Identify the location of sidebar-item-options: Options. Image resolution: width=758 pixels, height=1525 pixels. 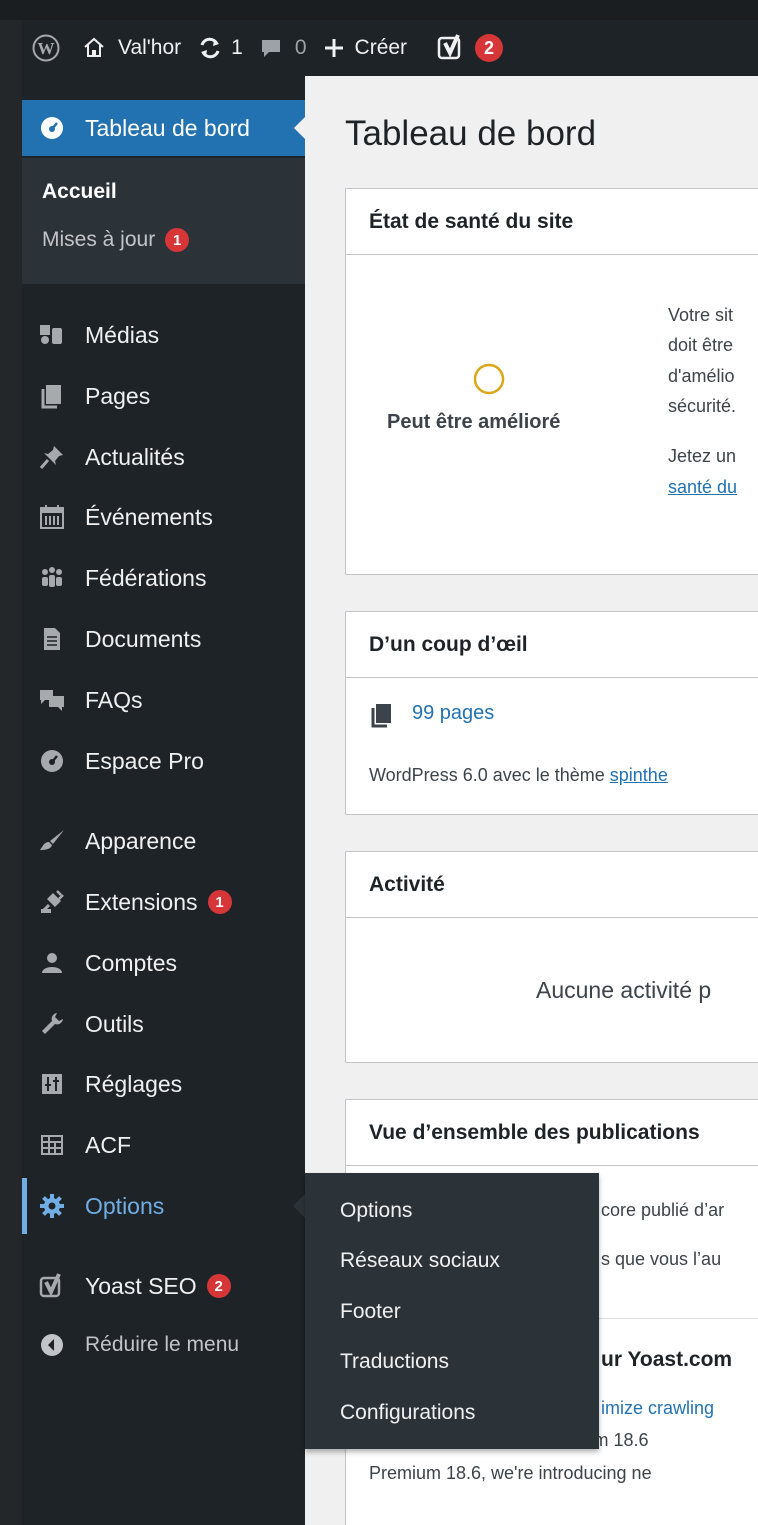
(163, 1206).